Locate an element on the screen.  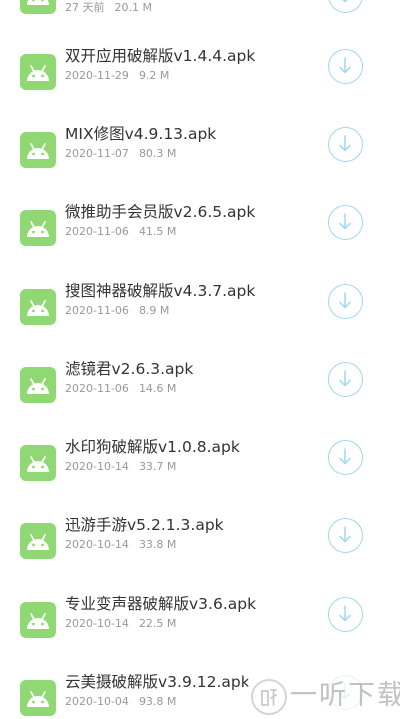
file-size: 33.8 M is located at coordinates (157, 544).